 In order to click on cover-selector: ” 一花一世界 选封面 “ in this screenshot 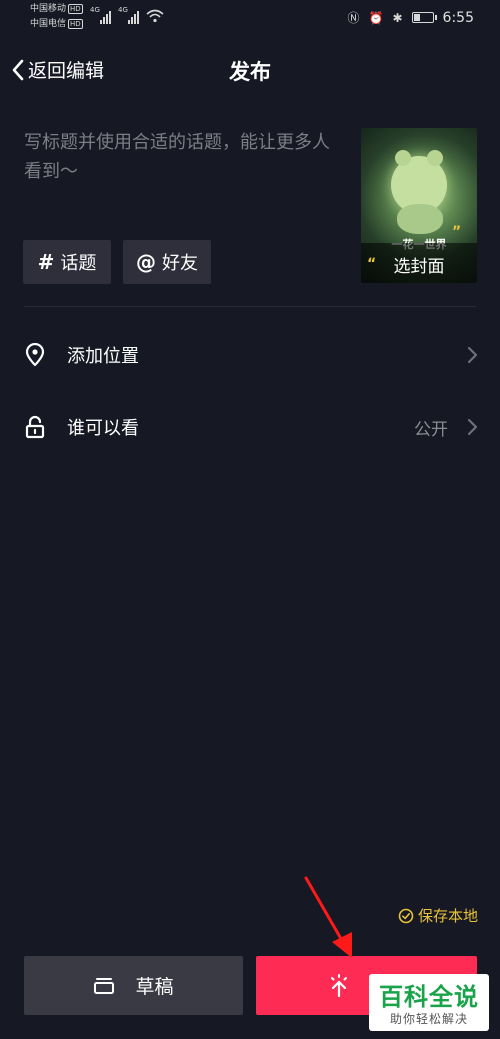, I will do `click(419, 205)`.